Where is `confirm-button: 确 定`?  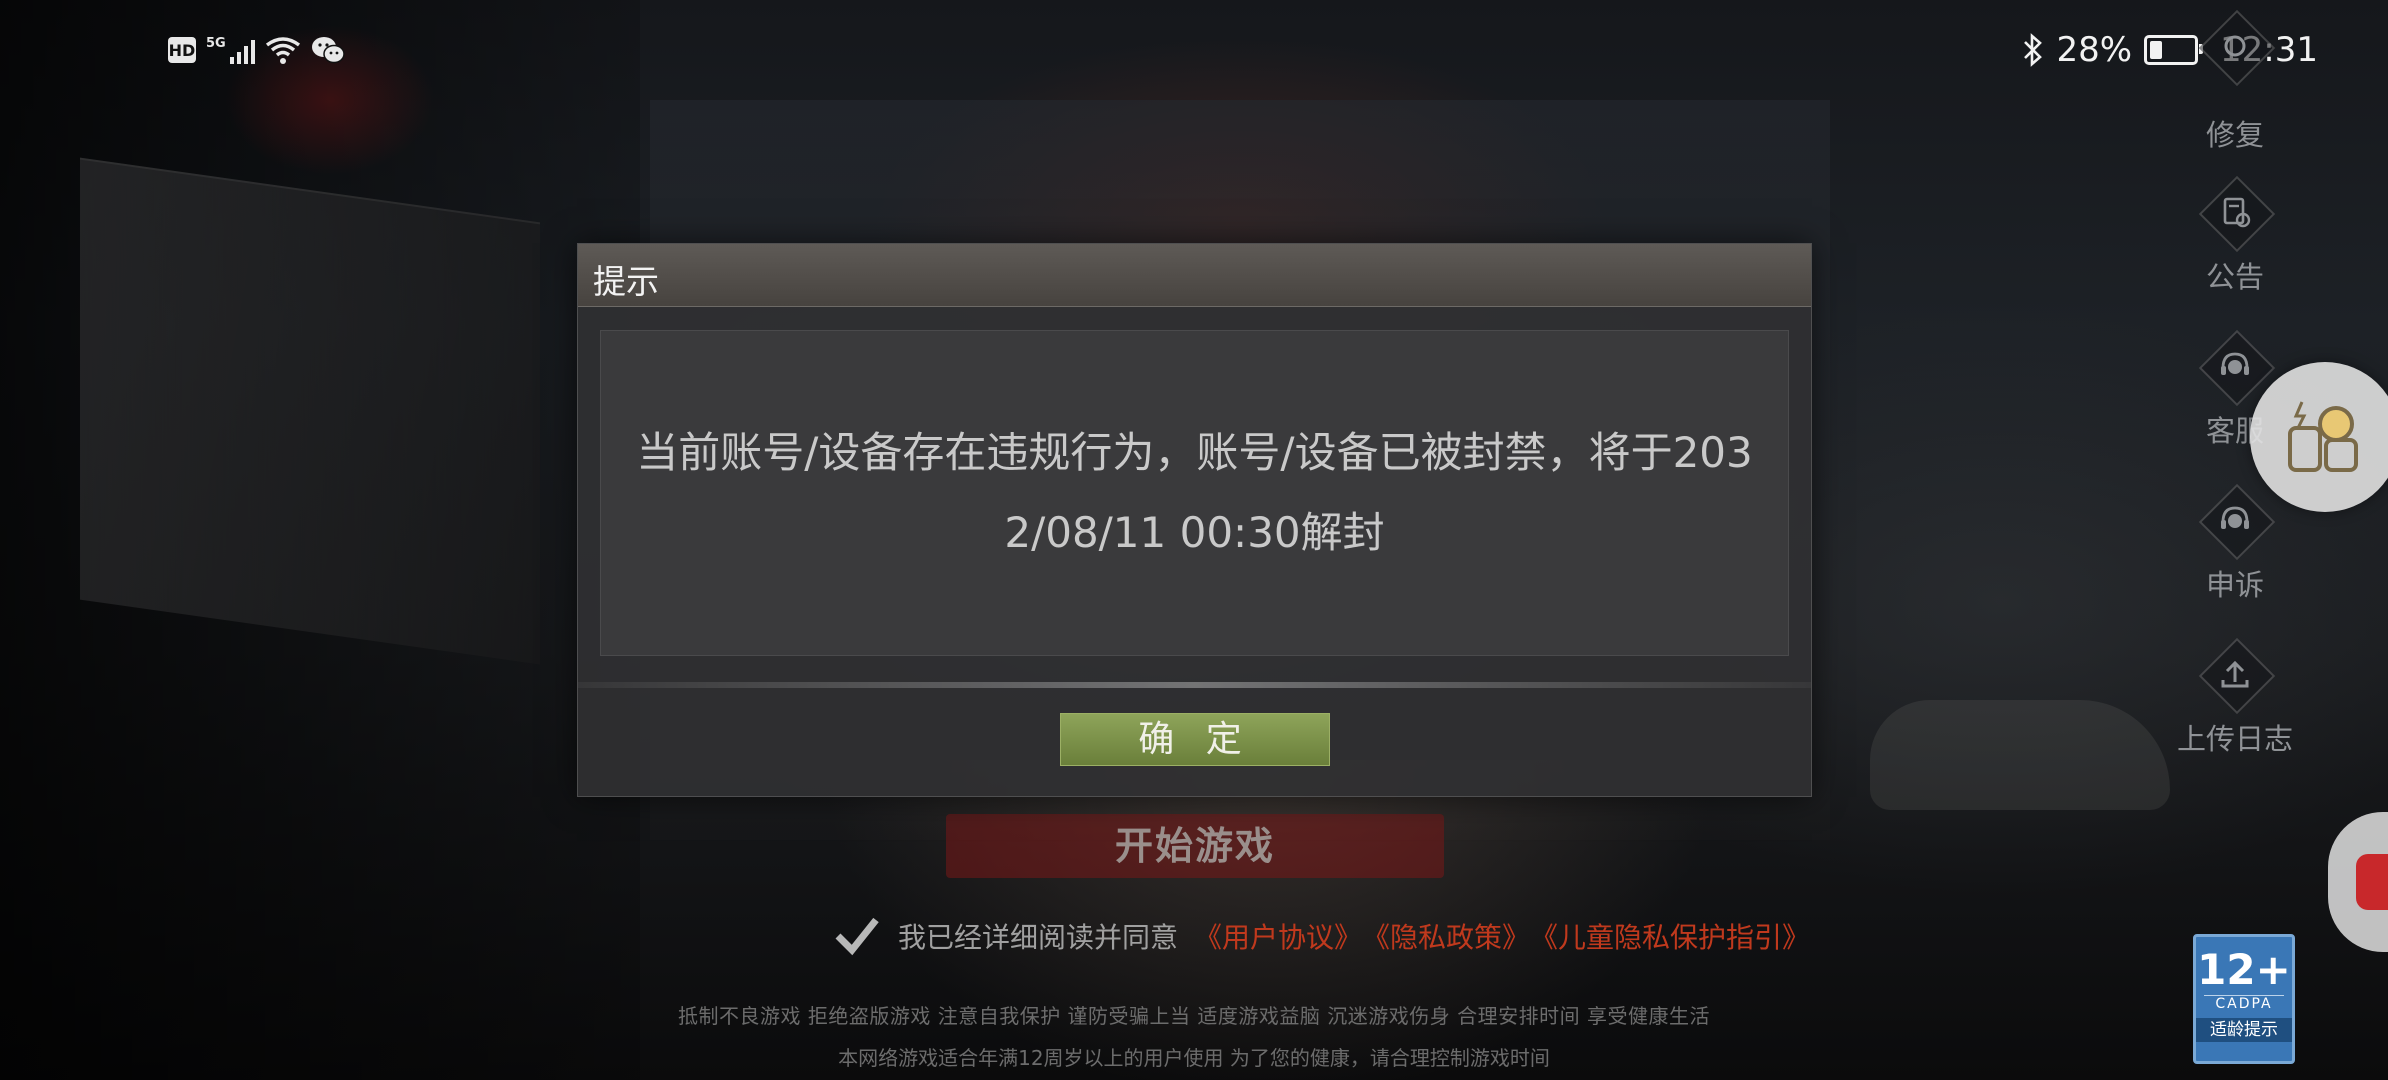 confirm-button: 确 定 is located at coordinates (1195, 739).